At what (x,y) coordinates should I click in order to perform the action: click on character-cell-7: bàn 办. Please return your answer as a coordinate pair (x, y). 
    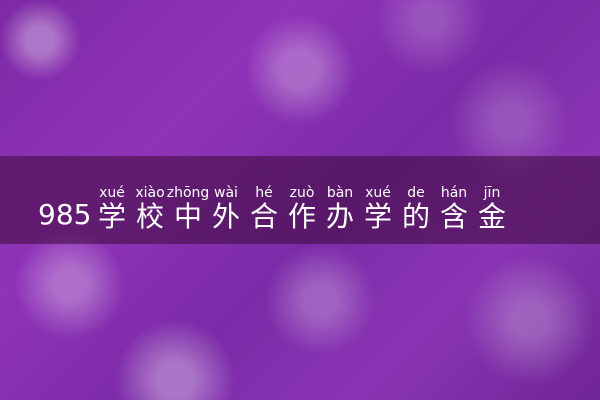
    Looking at the image, I should click on (340, 207).